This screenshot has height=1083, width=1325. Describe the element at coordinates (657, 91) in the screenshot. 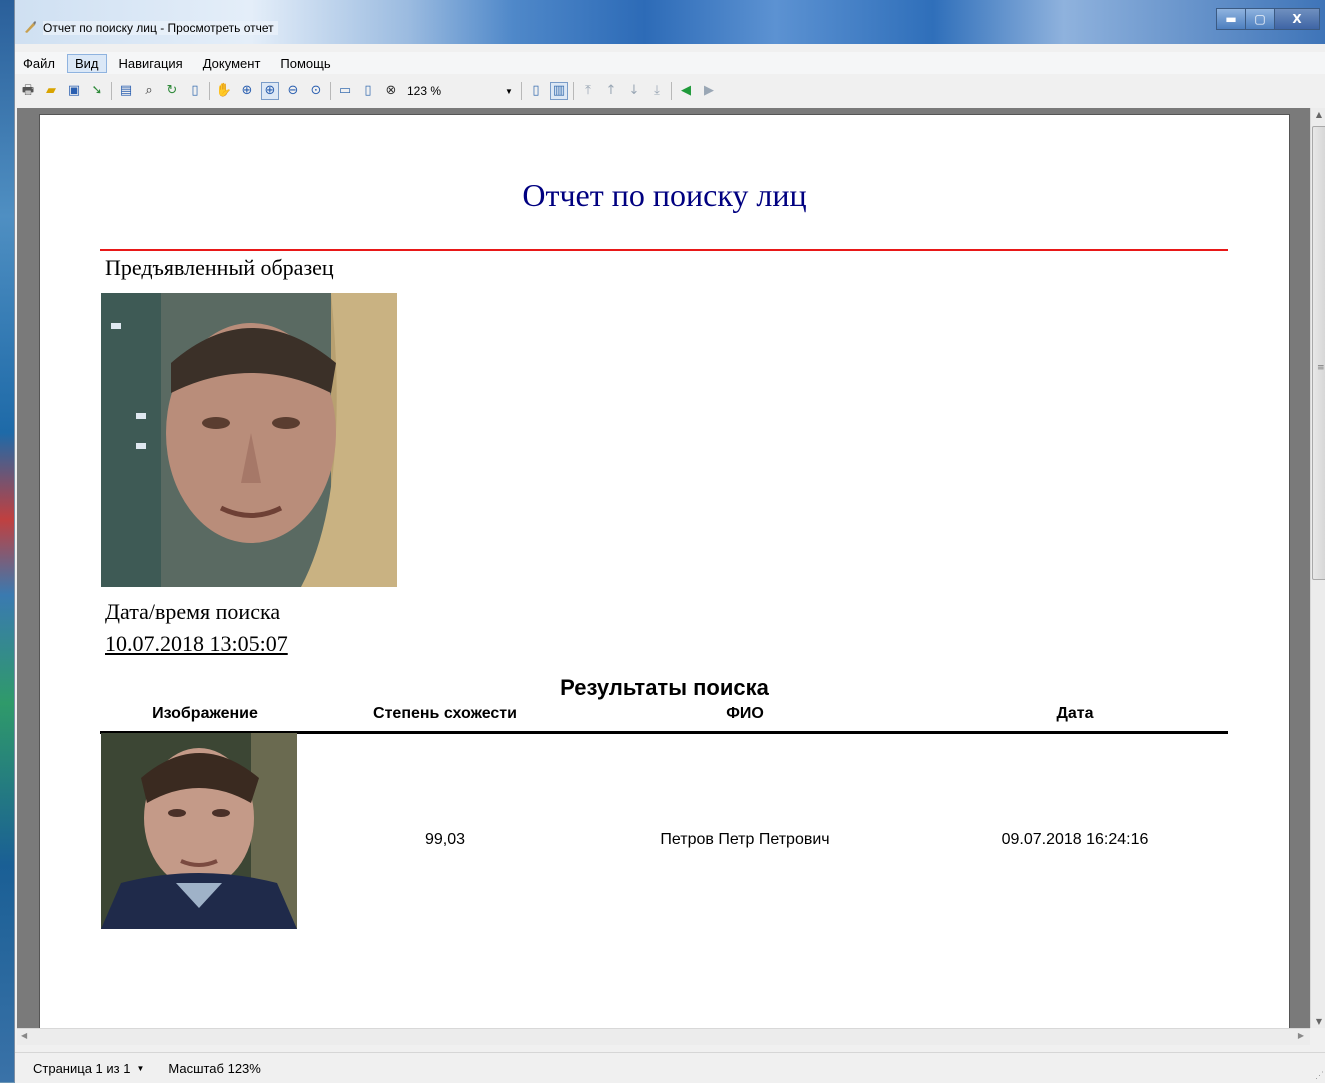

I see `last-page-icon: ⤓` at that location.